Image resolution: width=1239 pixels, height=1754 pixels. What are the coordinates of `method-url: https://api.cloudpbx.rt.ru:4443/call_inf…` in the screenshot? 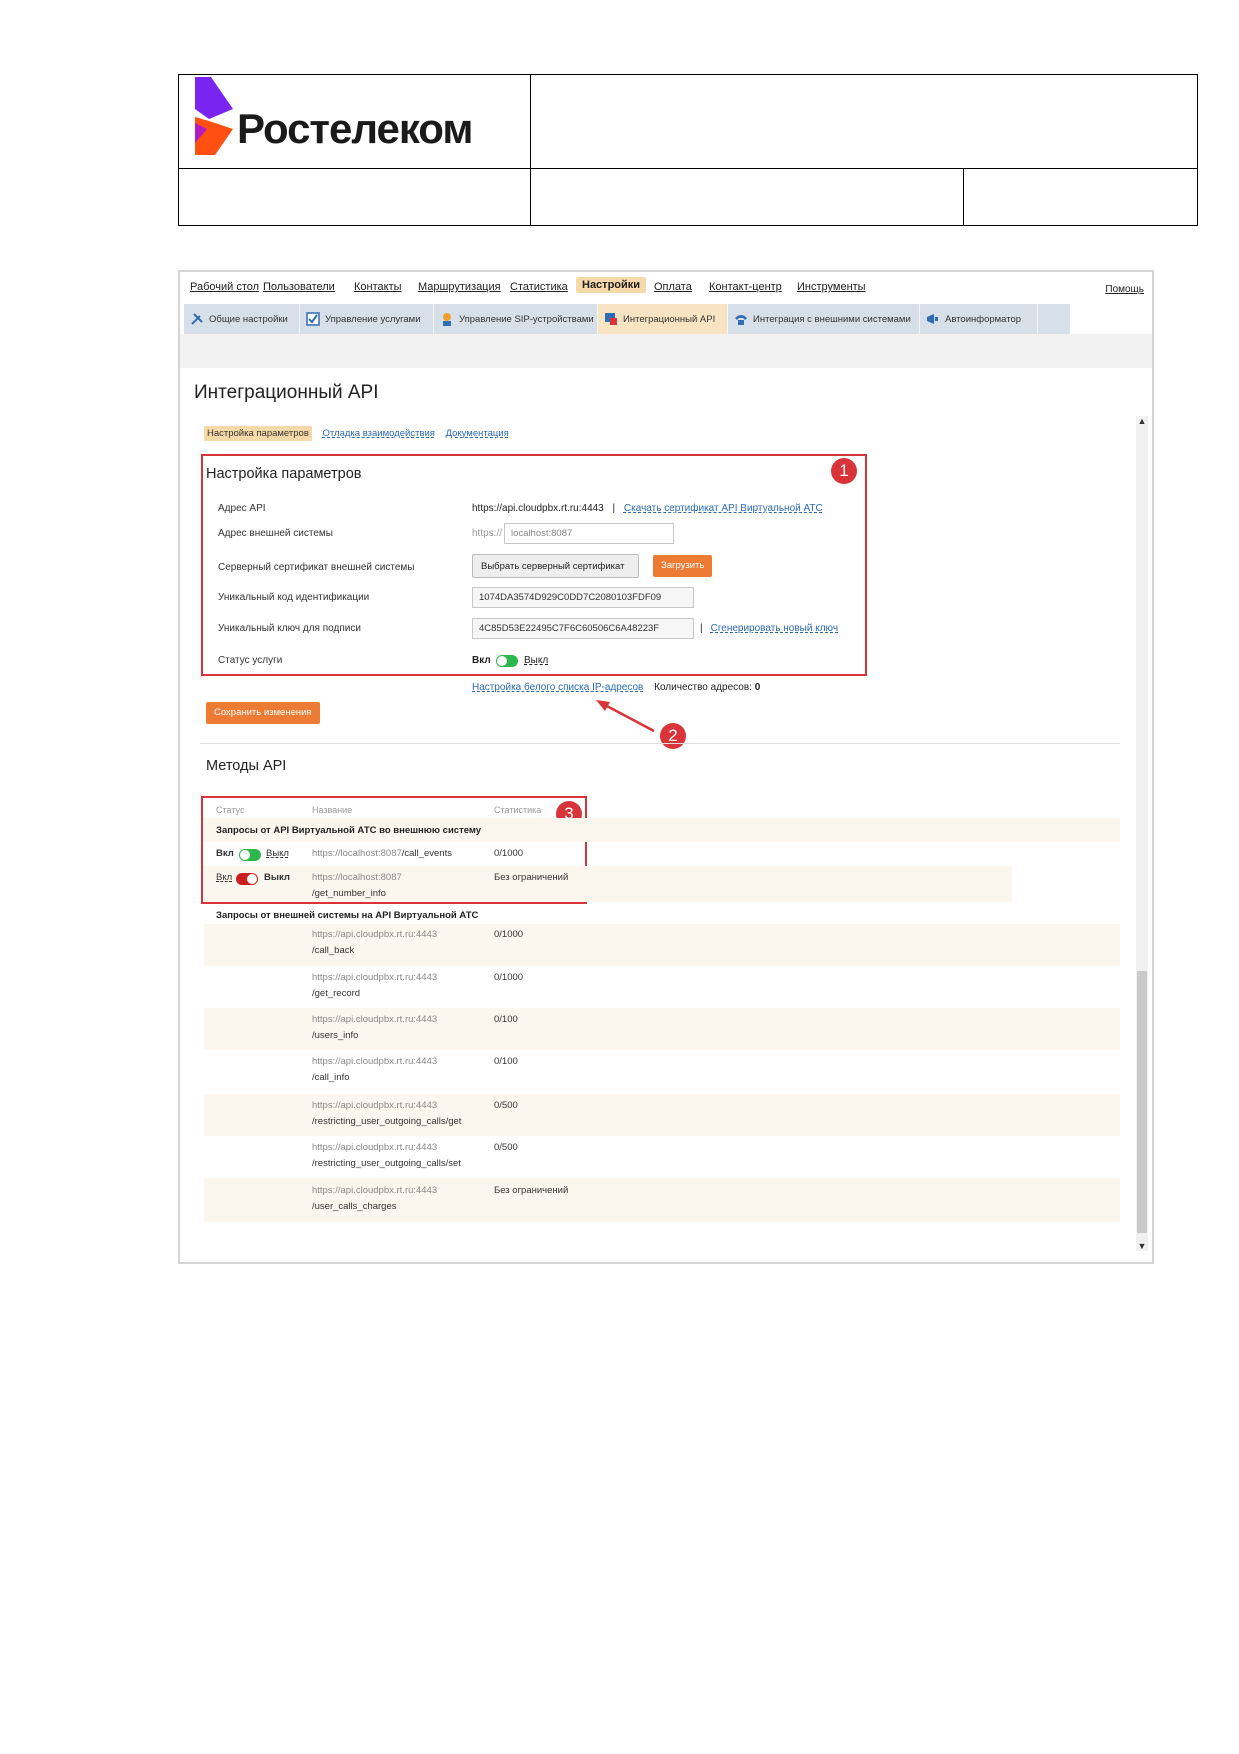 It's located at (374, 1070).